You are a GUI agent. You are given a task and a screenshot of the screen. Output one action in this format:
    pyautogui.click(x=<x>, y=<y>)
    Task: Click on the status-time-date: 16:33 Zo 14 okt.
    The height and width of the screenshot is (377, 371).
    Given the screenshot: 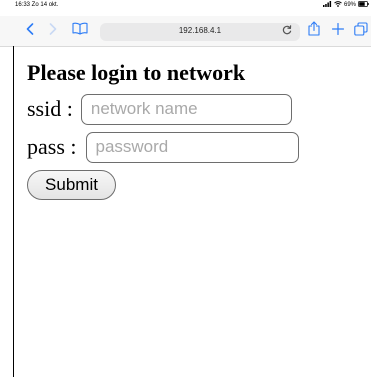 What is the action you would take?
    pyautogui.click(x=37, y=5)
    